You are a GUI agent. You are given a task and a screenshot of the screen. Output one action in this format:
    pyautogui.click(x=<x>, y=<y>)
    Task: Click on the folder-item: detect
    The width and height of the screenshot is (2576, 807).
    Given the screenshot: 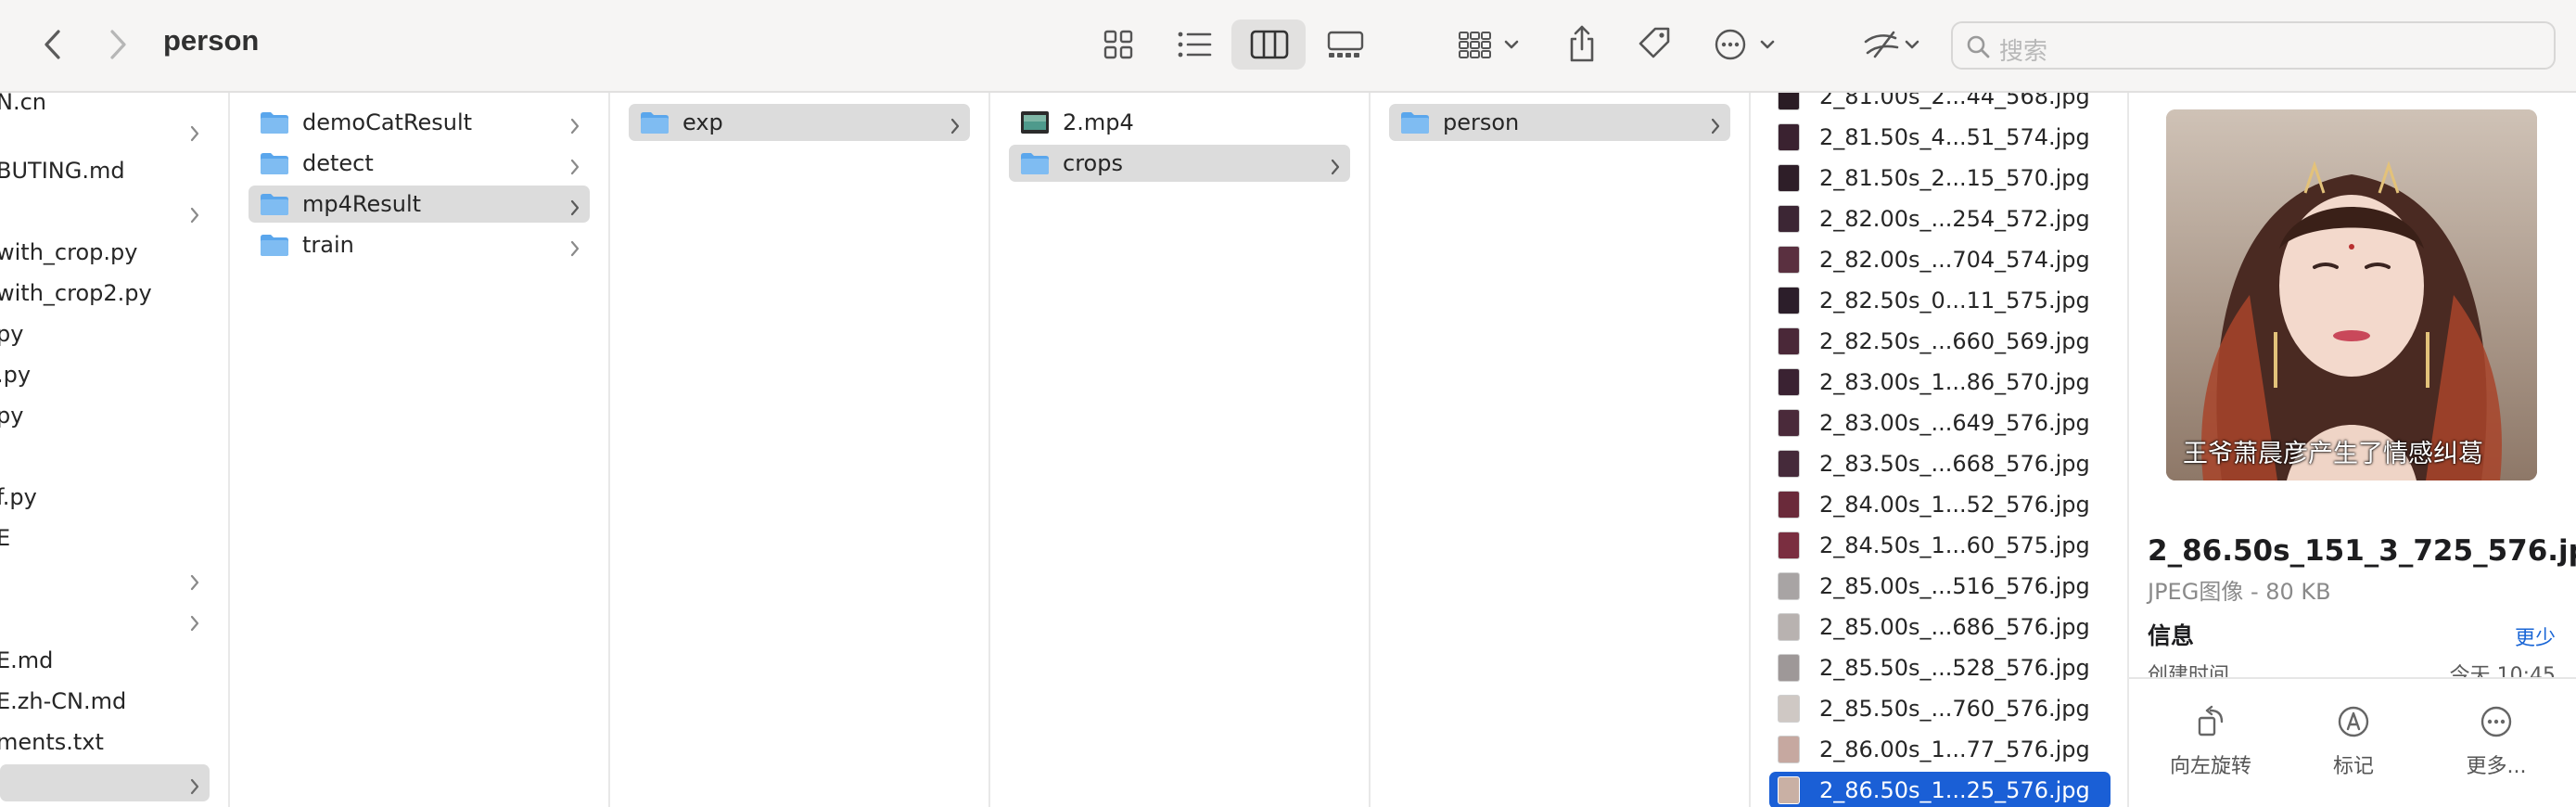 What is the action you would take?
    pyautogui.click(x=420, y=163)
    